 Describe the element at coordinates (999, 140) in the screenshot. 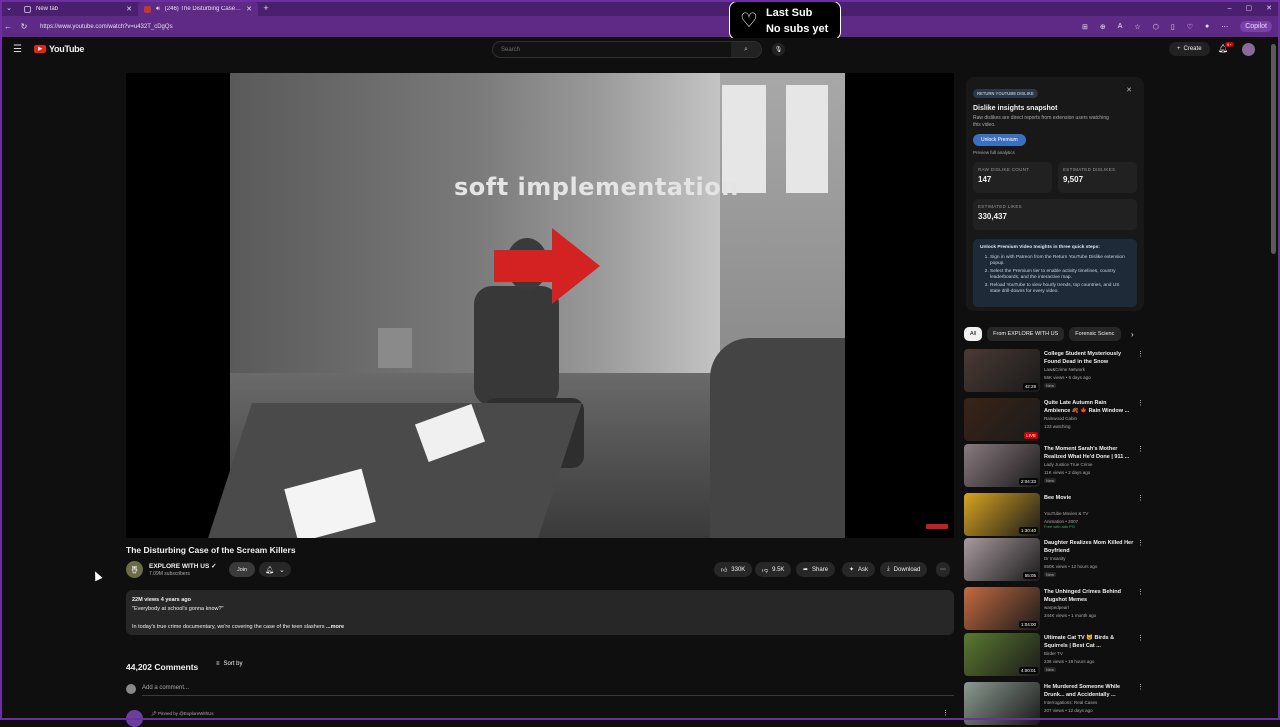

I see `unlock-premium-button: Unlock Premium` at that location.